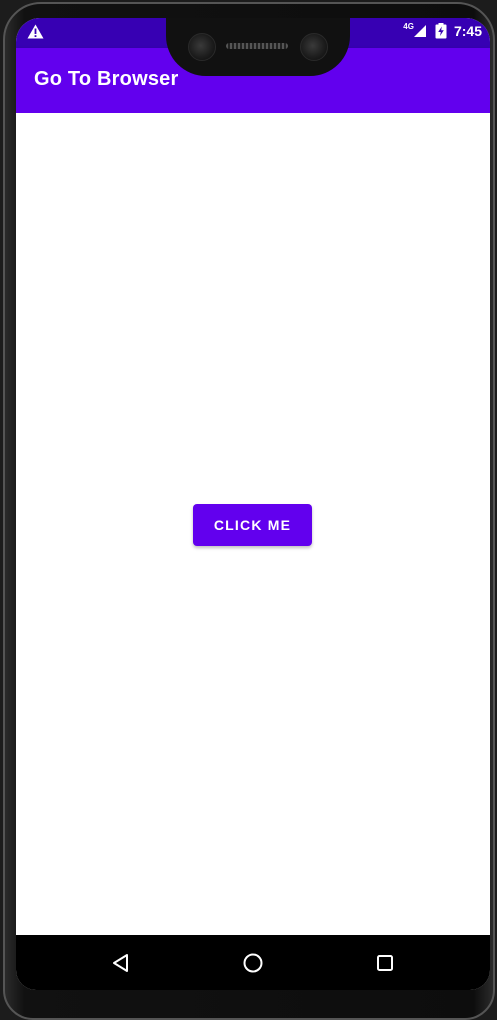  What do you see at coordinates (106, 79) in the screenshot?
I see `app-title: Go To Browser` at bounding box center [106, 79].